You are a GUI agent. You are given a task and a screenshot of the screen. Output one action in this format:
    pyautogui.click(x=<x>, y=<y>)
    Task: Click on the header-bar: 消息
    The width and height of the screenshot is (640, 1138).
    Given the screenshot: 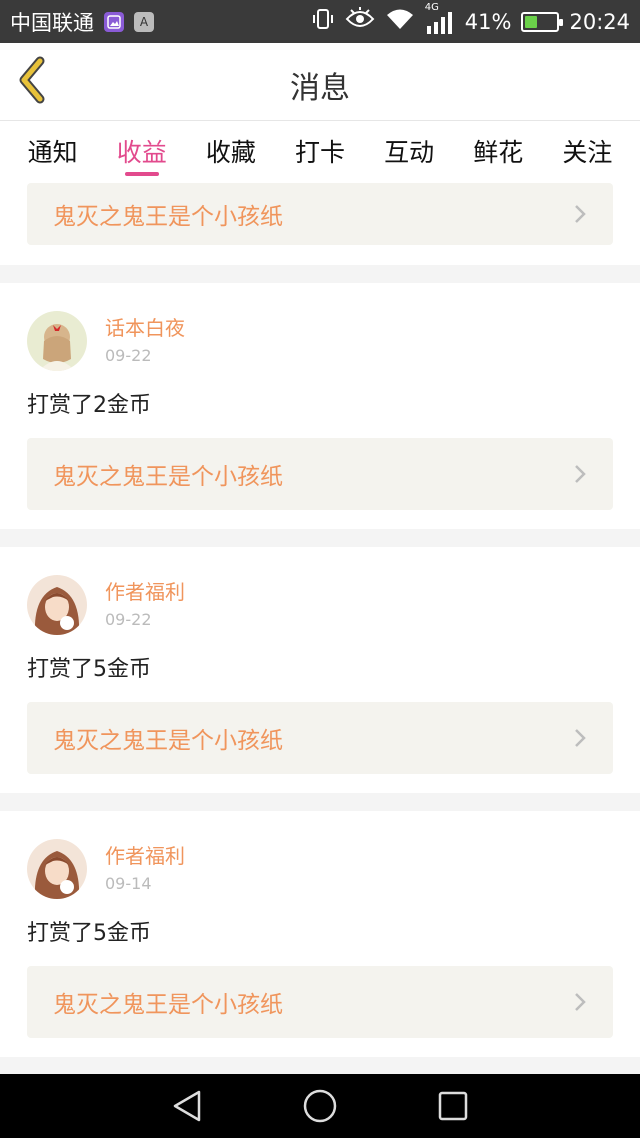 What is the action you would take?
    pyautogui.click(x=320, y=82)
    